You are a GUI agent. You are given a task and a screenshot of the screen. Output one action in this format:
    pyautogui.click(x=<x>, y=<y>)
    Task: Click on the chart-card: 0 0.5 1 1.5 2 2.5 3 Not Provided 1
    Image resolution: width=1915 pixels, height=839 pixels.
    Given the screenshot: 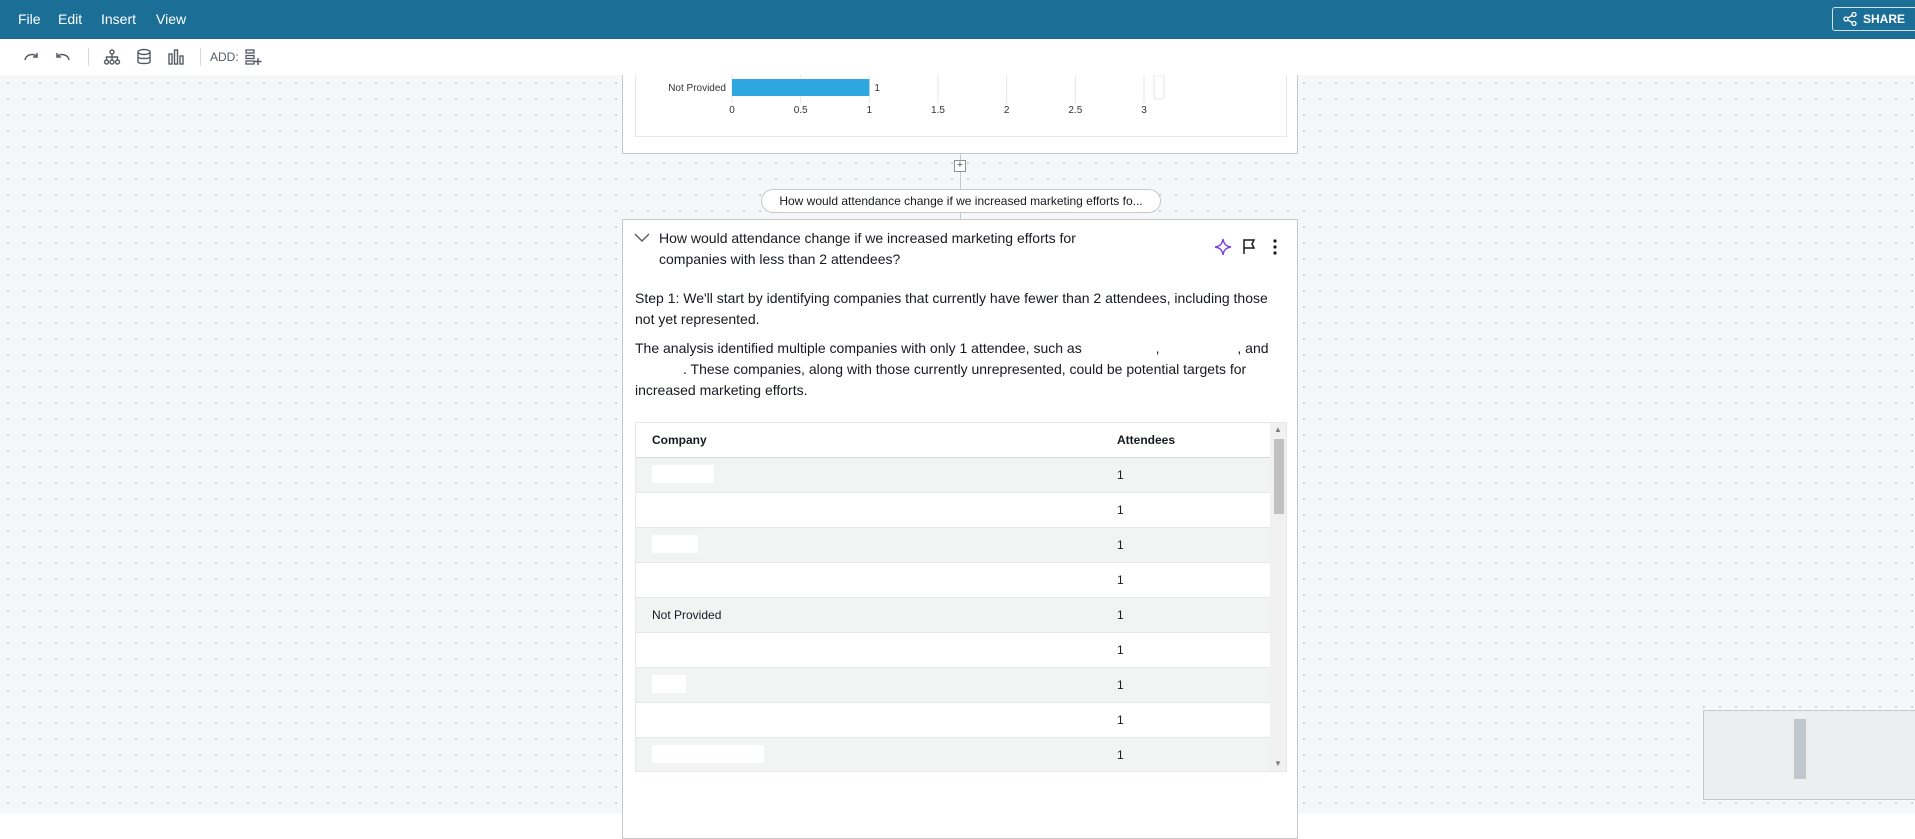 What is the action you would take?
    pyautogui.click(x=960, y=114)
    